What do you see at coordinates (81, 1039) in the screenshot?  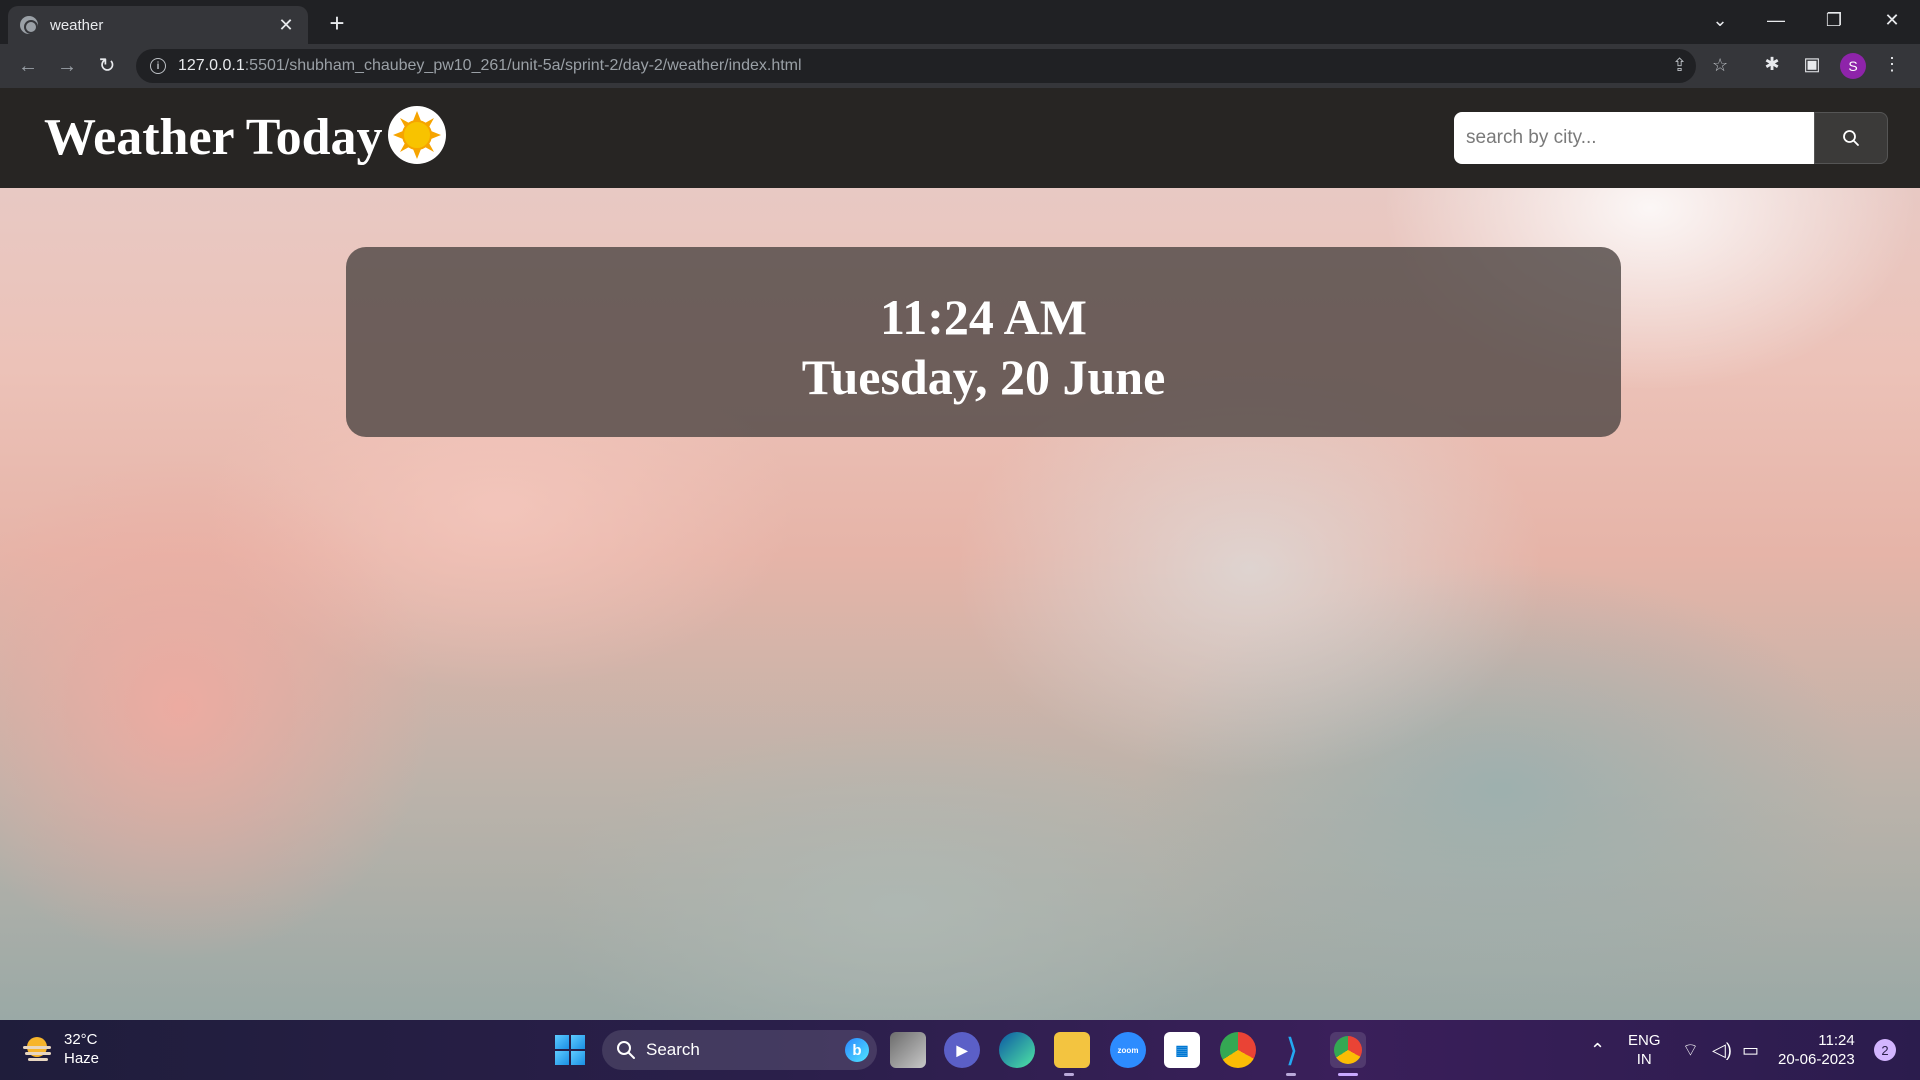 I see `weather-temp: 32°C` at bounding box center [81, 1039].